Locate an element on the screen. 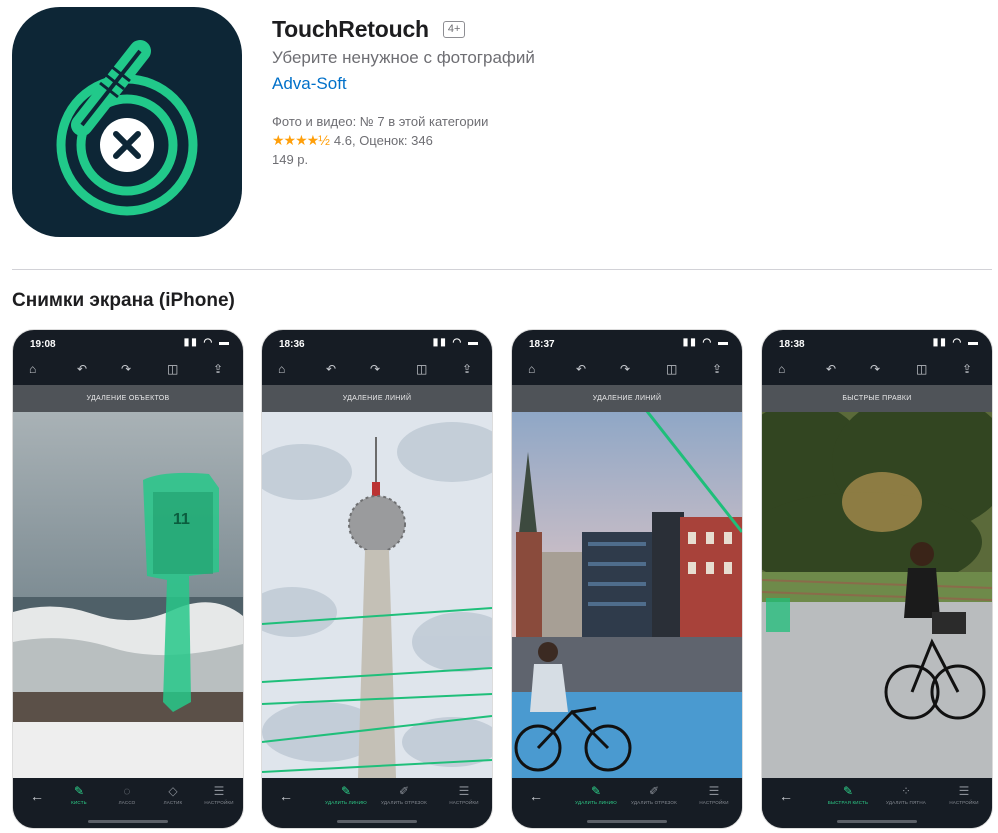 This screenshot has width=998, height=833. rating-count: , Оценок: 346 is located at coordinates (392, 140).